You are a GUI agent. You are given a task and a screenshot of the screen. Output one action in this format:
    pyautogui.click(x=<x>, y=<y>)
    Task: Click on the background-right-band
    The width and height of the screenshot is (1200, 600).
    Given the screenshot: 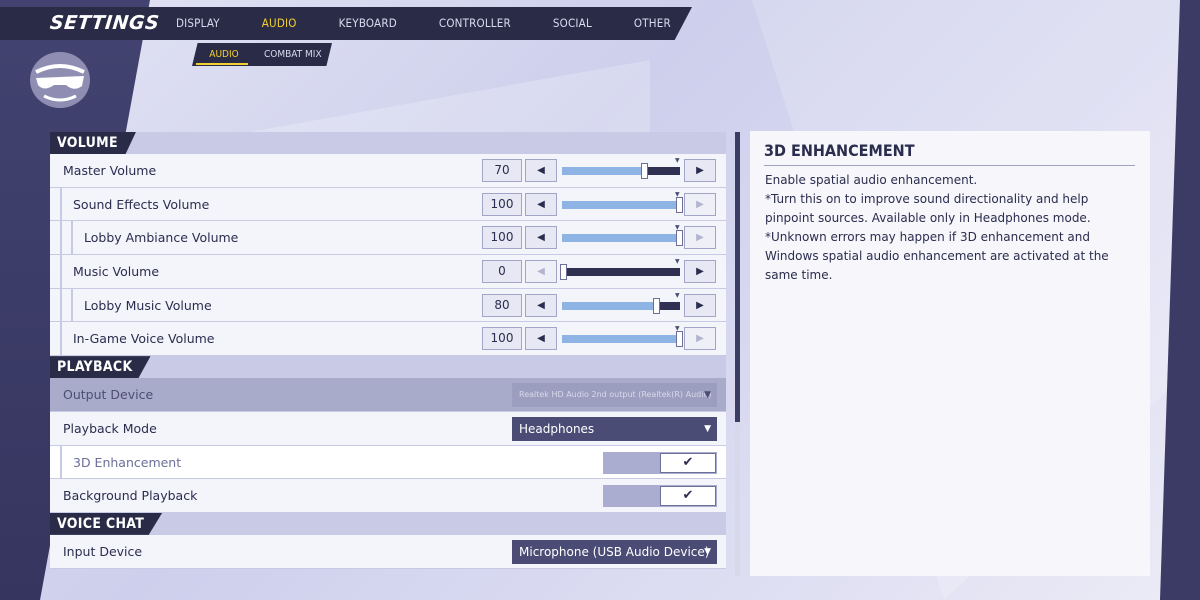 What is the action you would take?
    pyautogui.click(x=1180, y=300)
    